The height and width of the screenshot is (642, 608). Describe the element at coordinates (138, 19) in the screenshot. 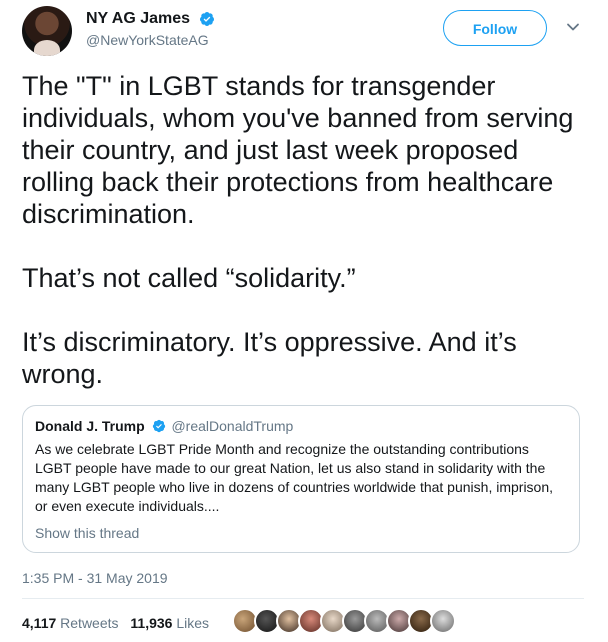

I see `user-name: NY AG James` at that location.